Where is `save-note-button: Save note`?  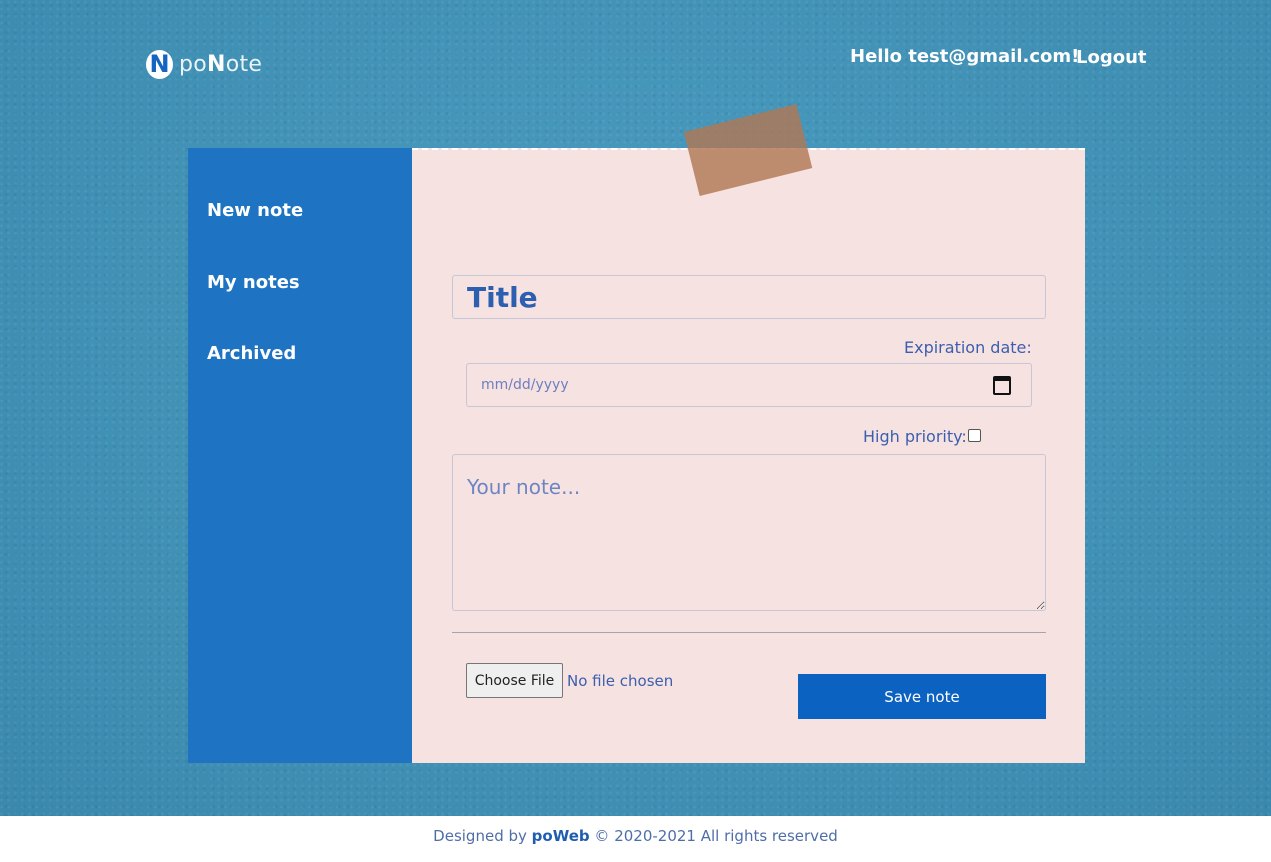 save-note-button: Save note is located at coordinates (922, 696).